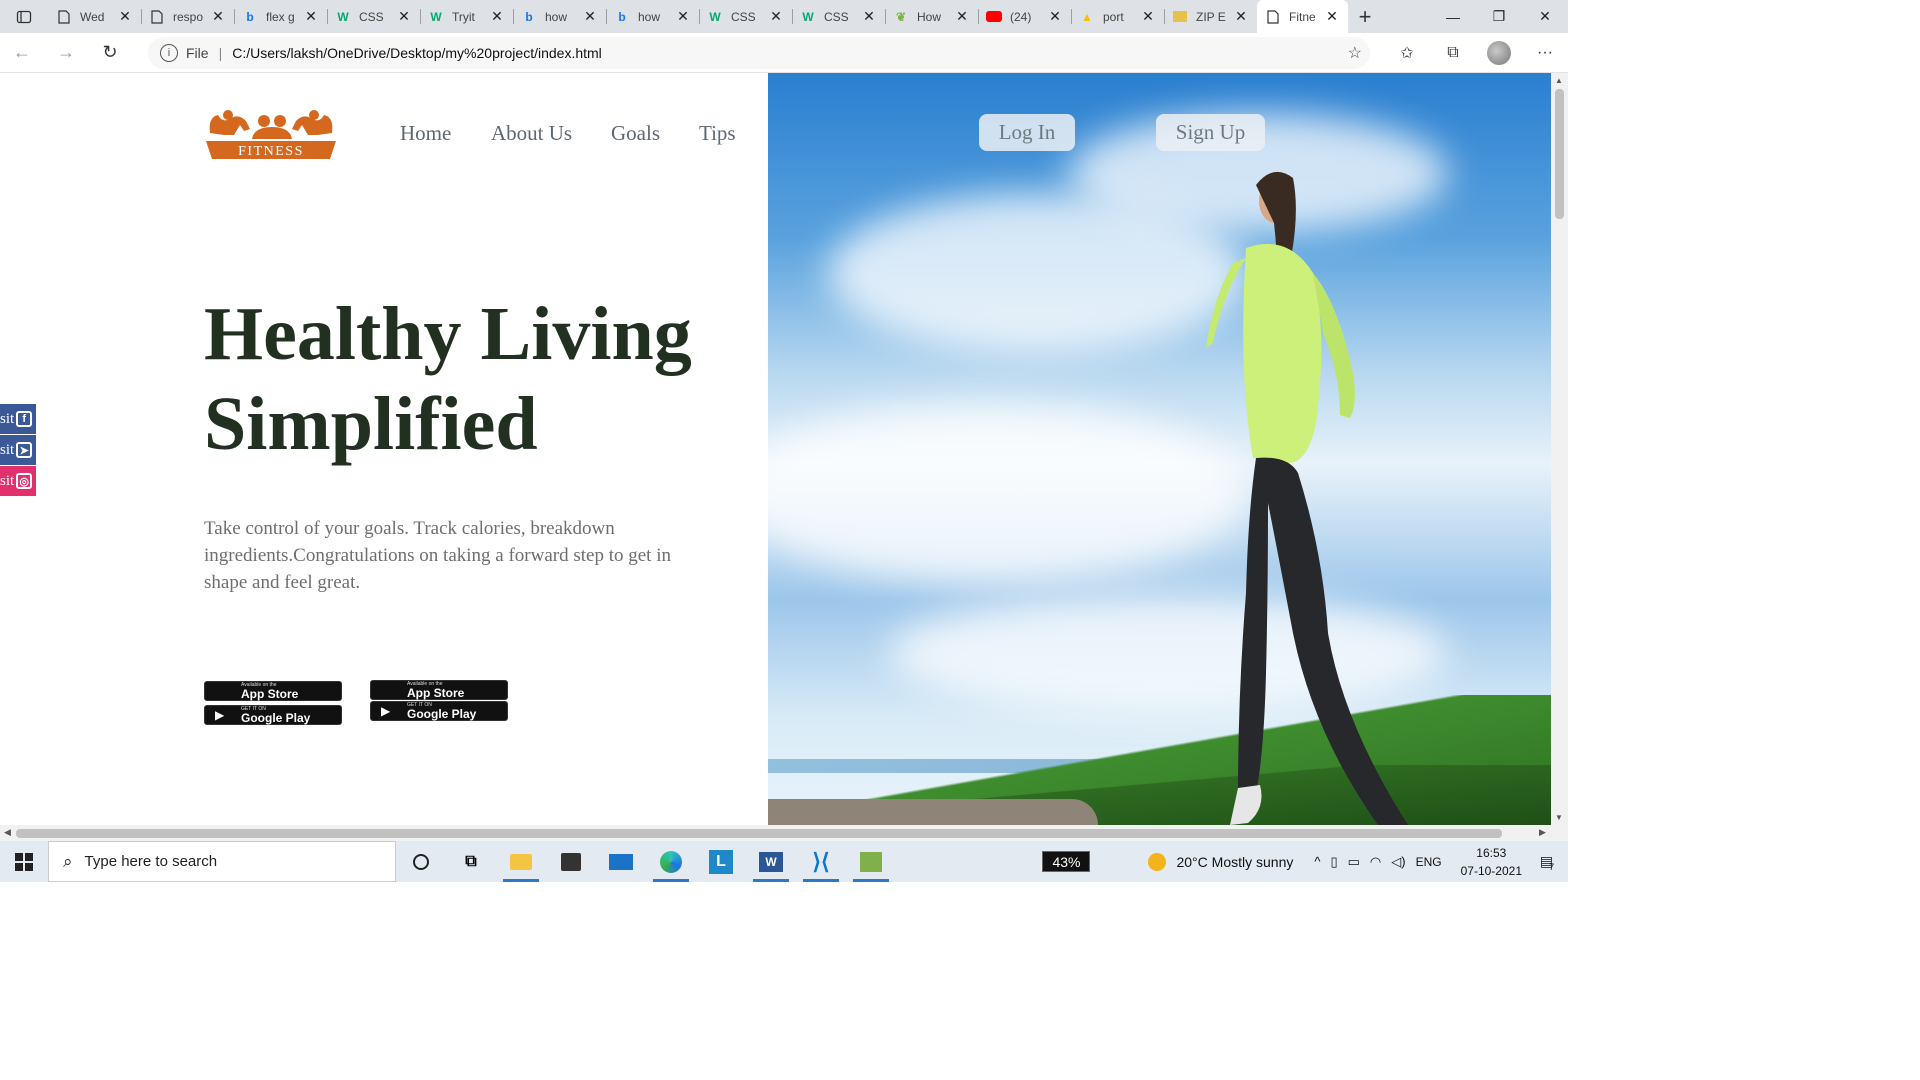 This screenshot has height=1080, width=1920. Describe the element at coordinates (271, 133) in the screenshot. I see `fitness-logo: FITNESS` at that location.